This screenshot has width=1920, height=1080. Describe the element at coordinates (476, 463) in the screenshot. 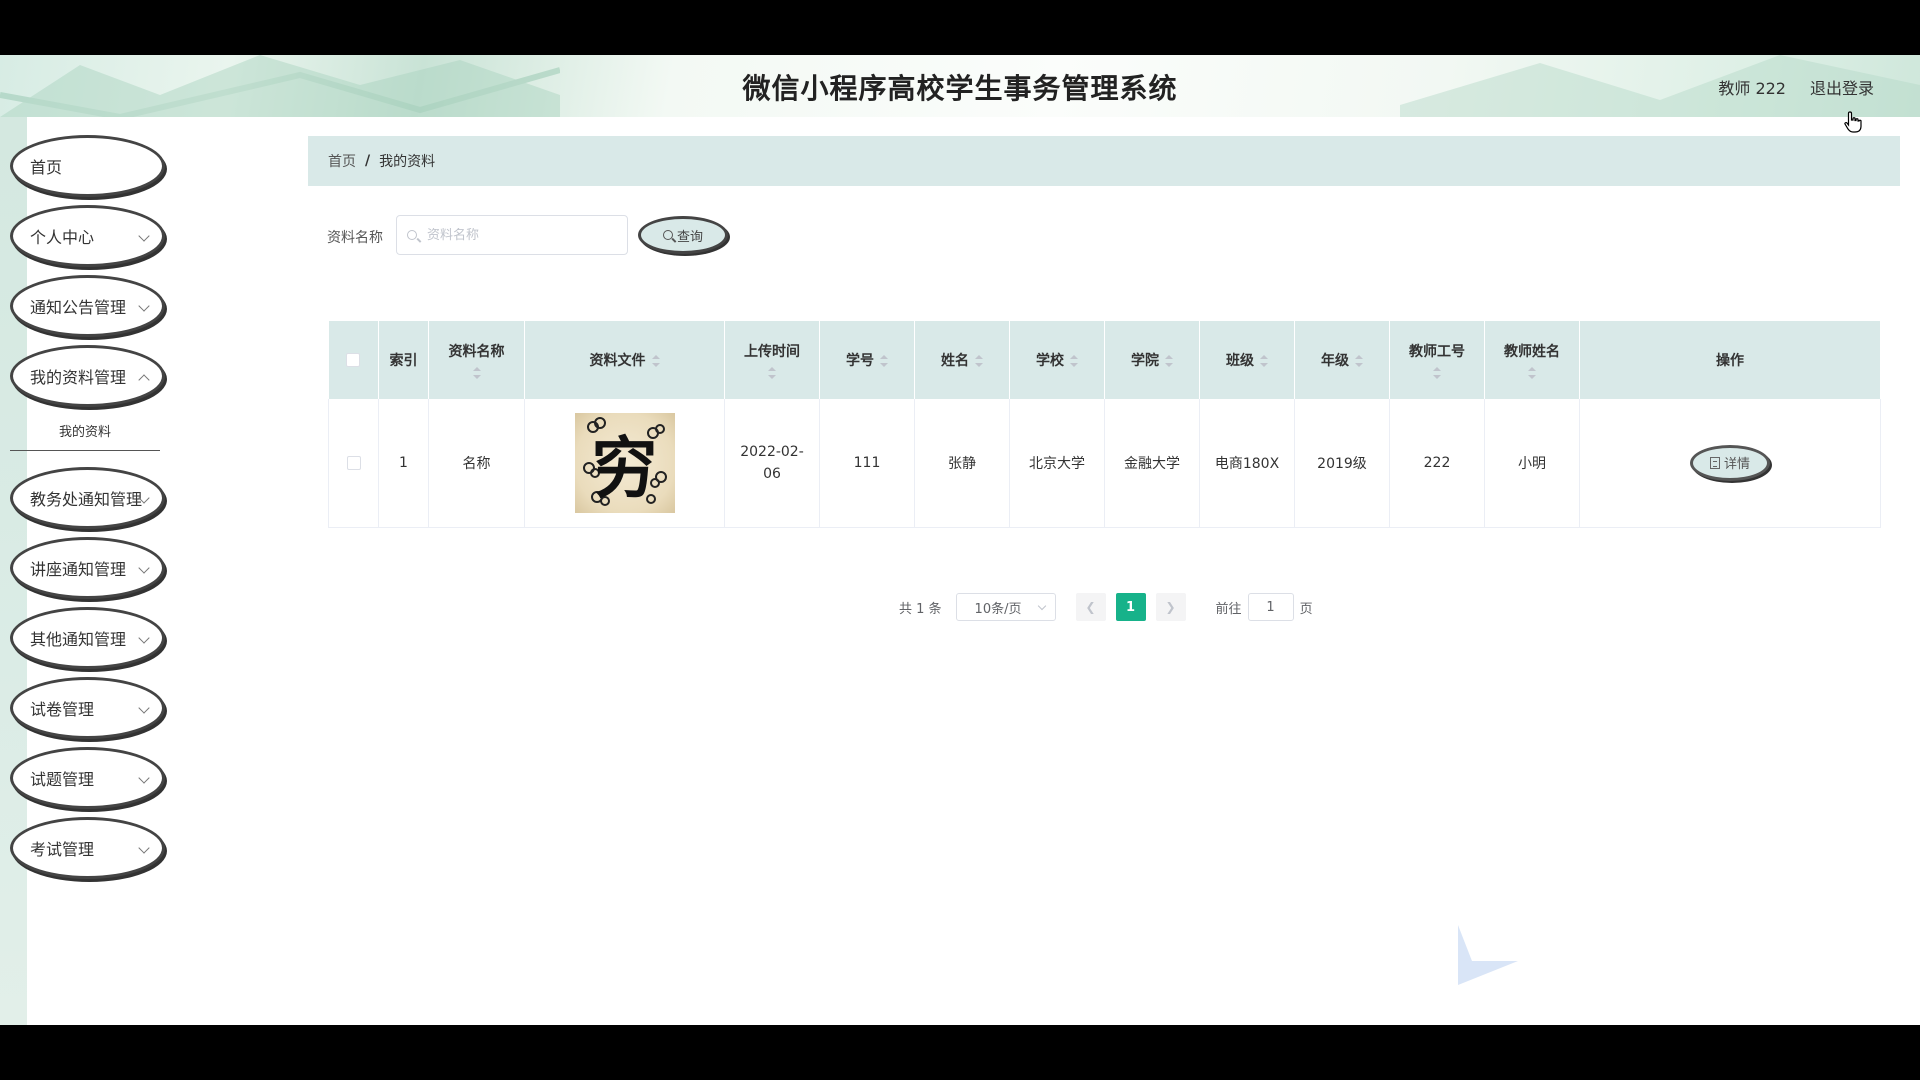

I see `cell-name: 名称` at that location.